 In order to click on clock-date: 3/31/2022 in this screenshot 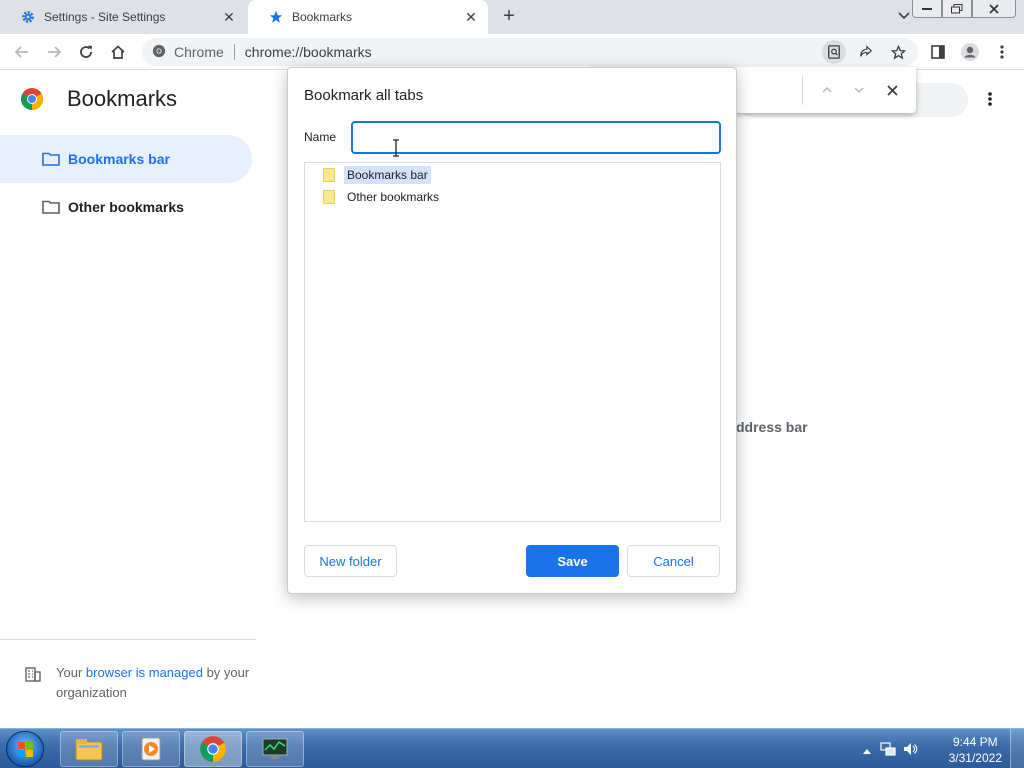, I will do `click(975, 758)`.